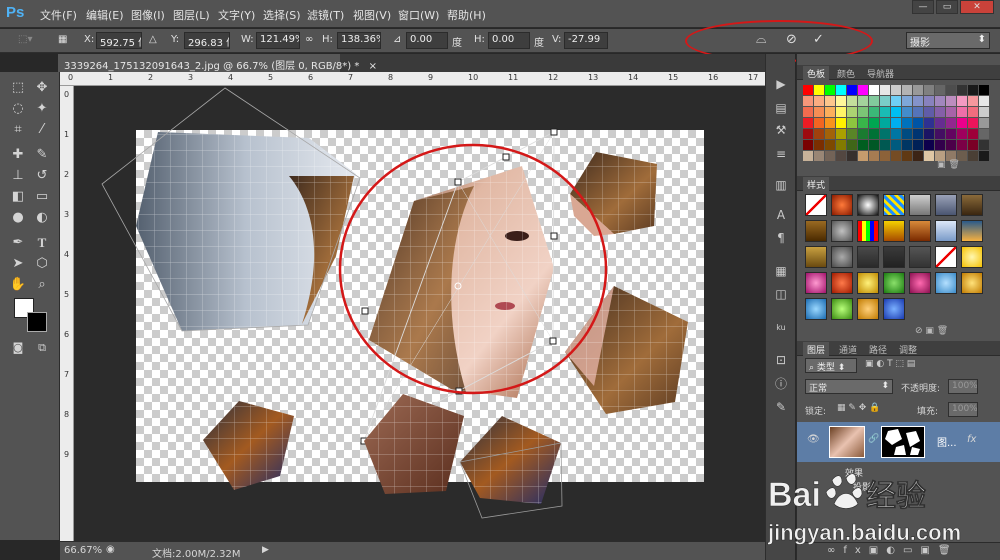  I want to click on styles-grid, so click(897, 257).